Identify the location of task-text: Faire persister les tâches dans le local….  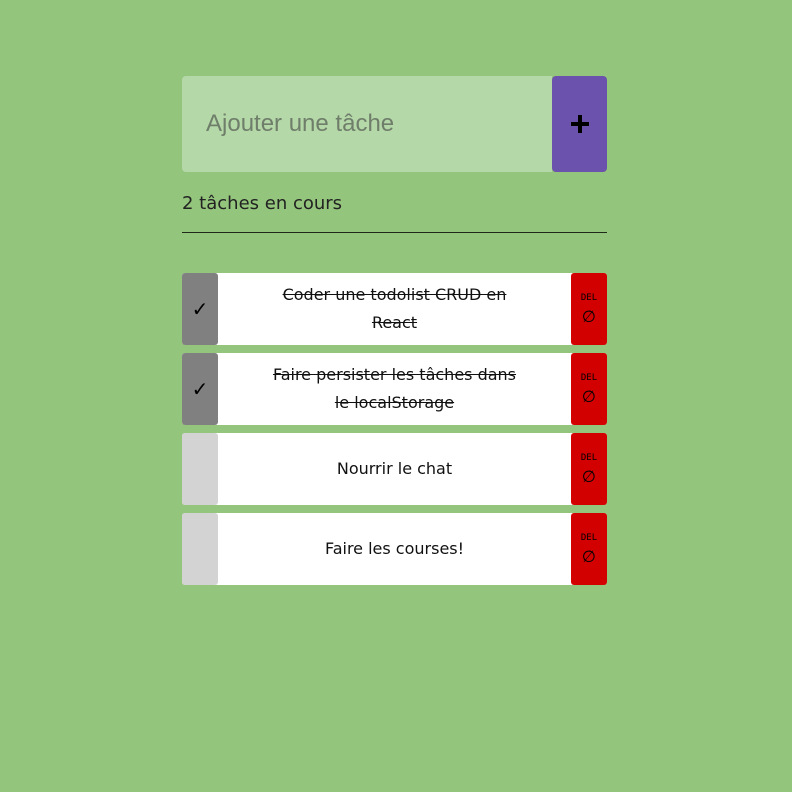
(394, 388).